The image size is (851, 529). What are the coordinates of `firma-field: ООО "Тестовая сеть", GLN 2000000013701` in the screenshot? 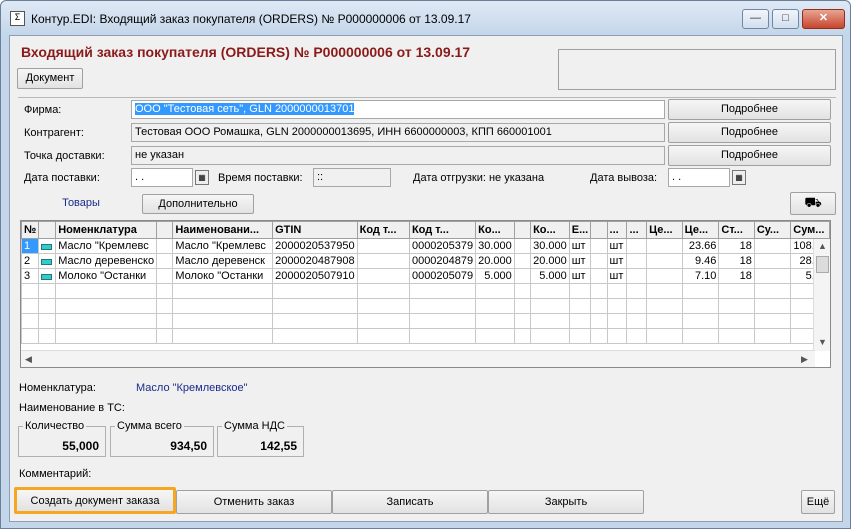 It's located at (398, 109).